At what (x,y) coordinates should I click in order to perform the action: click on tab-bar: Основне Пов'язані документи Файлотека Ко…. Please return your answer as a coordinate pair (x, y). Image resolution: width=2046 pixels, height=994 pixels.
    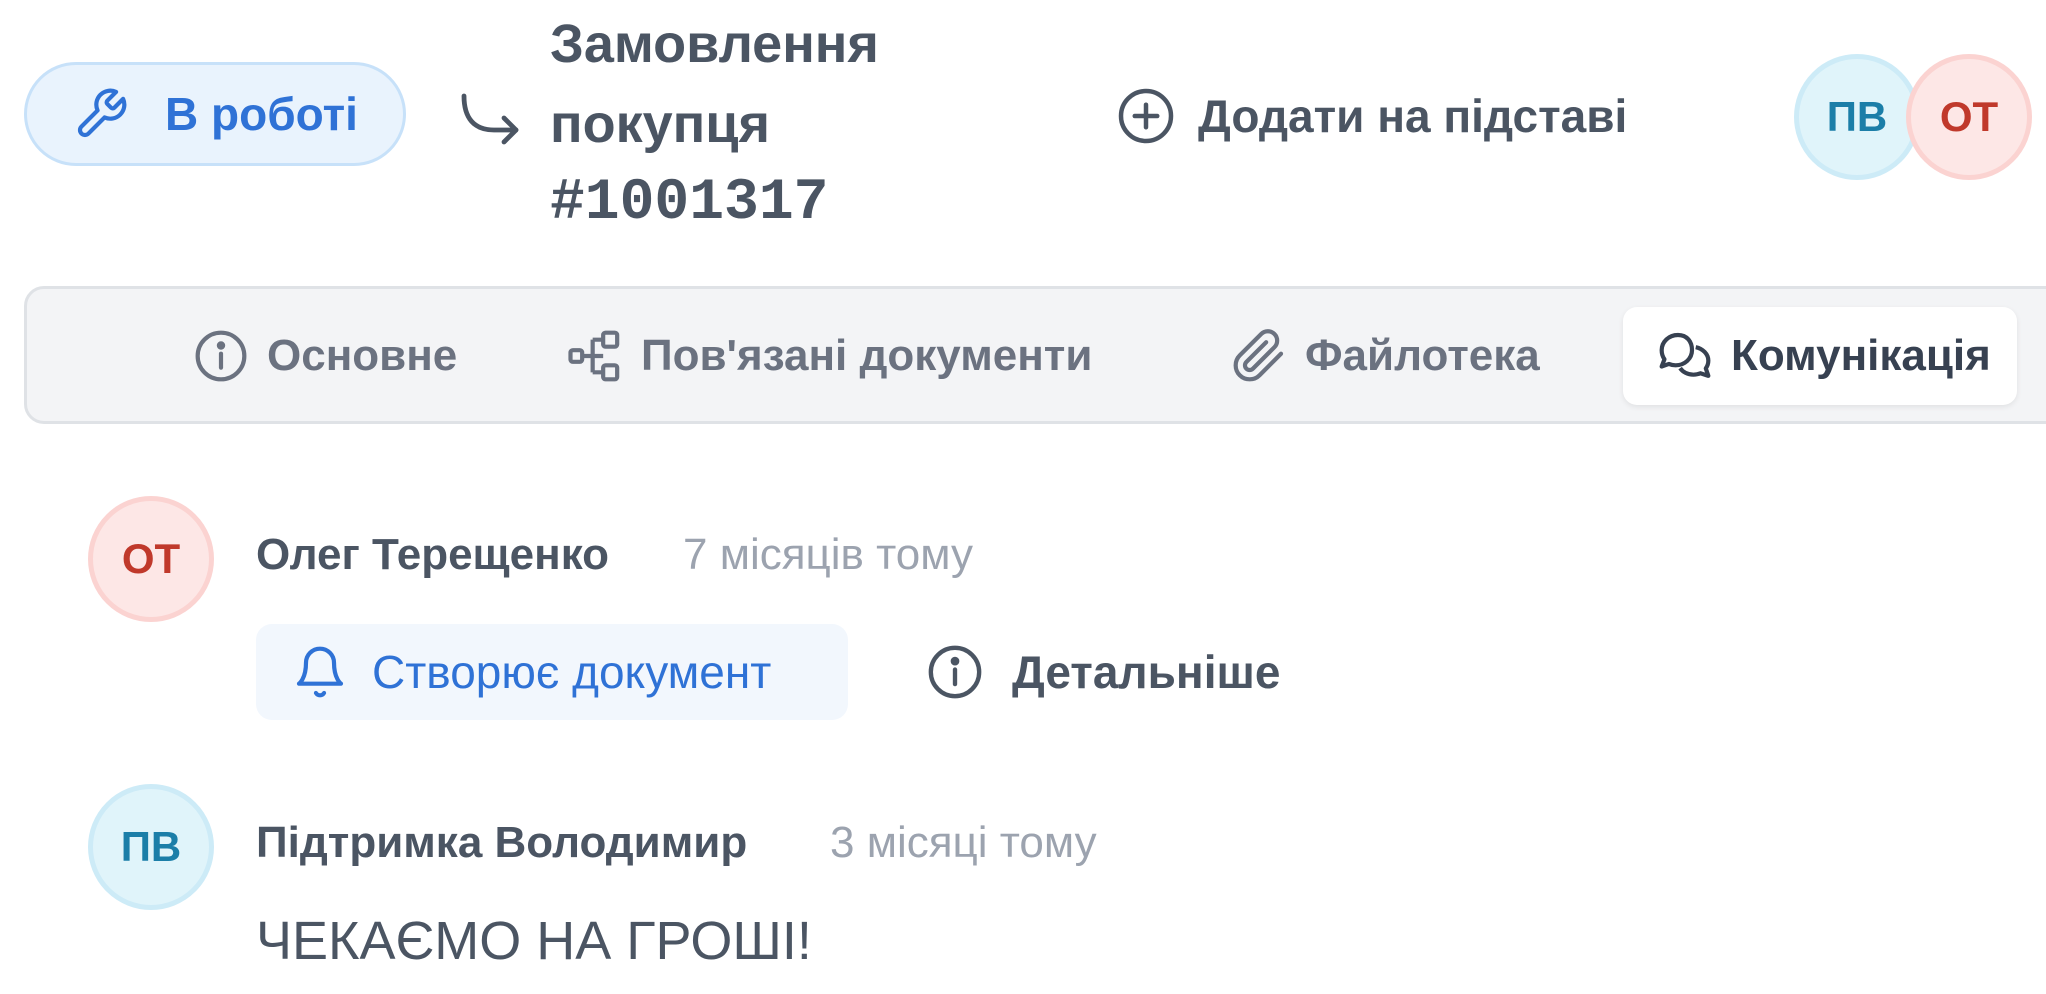
    Looking at the image, I should click on (1035, 355).